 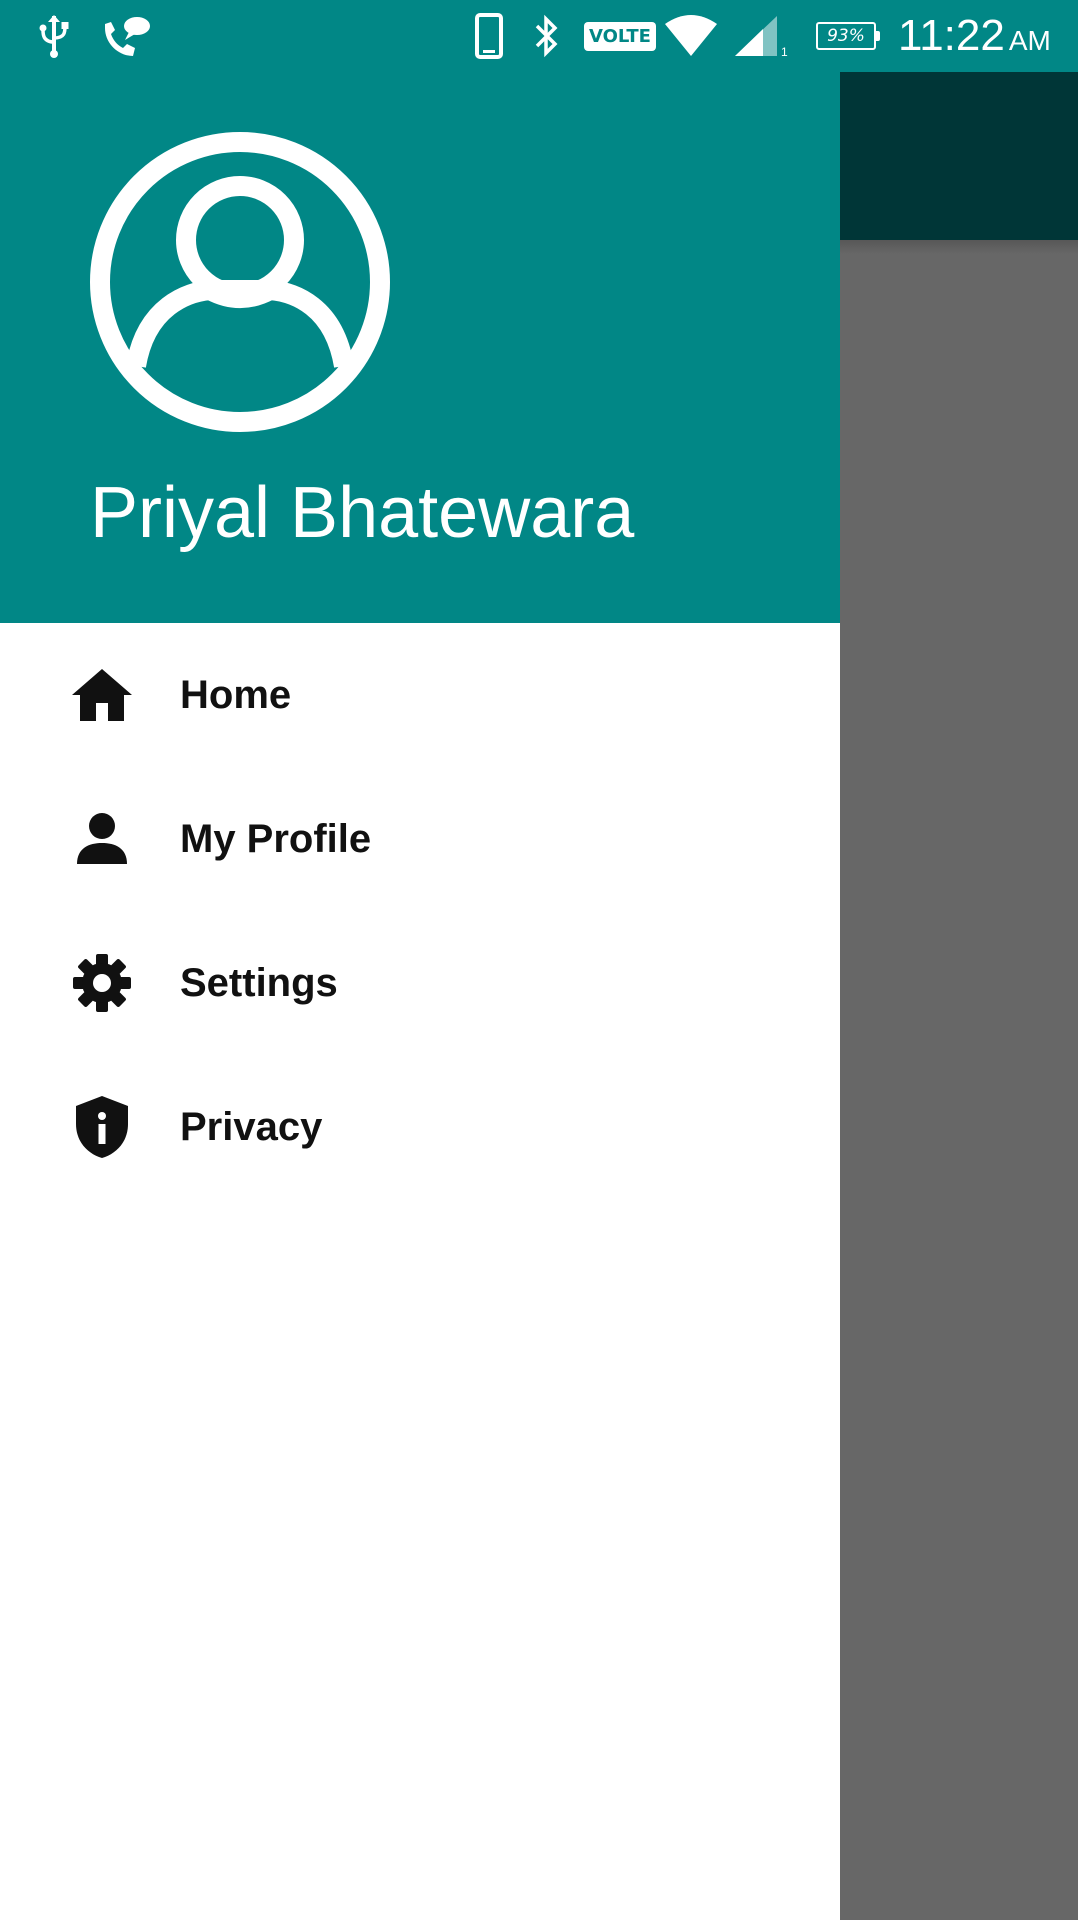 I want to click on menu-item-label: Privacy, so click(x=251, y=1126).